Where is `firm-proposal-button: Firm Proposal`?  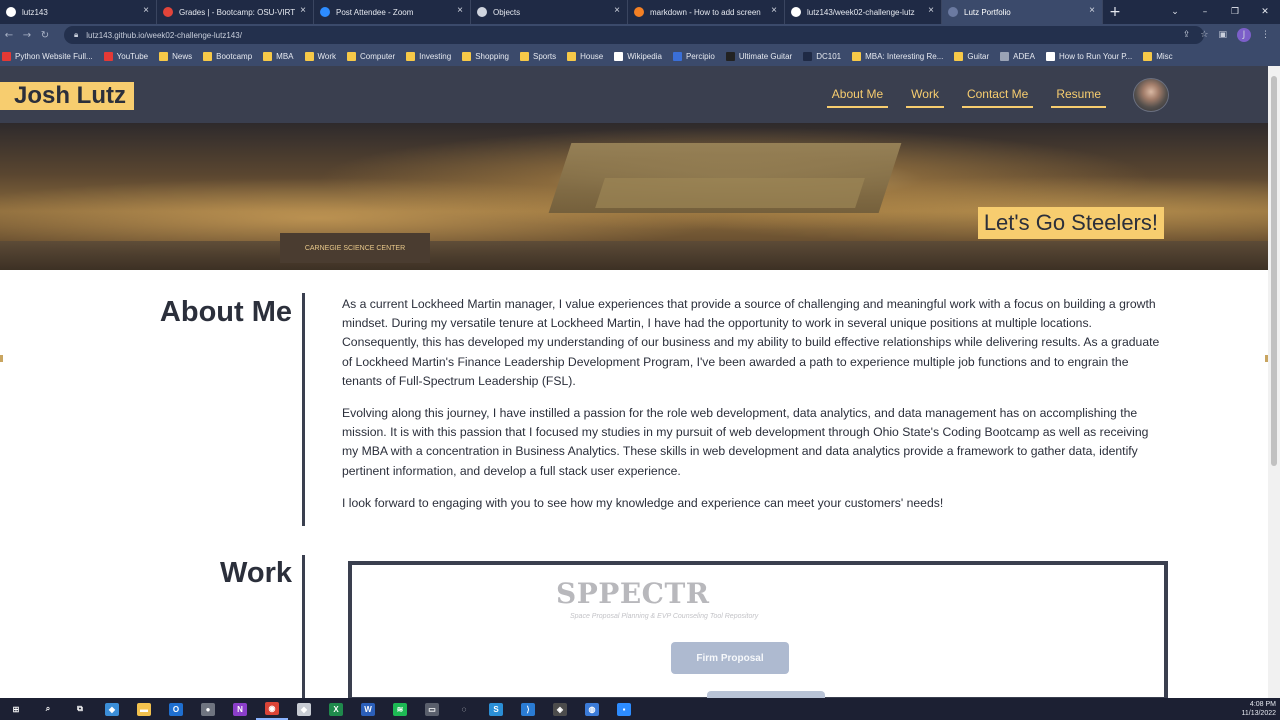
firm-proposal-button: Firm Proposal is located at coordinates (730, 658).